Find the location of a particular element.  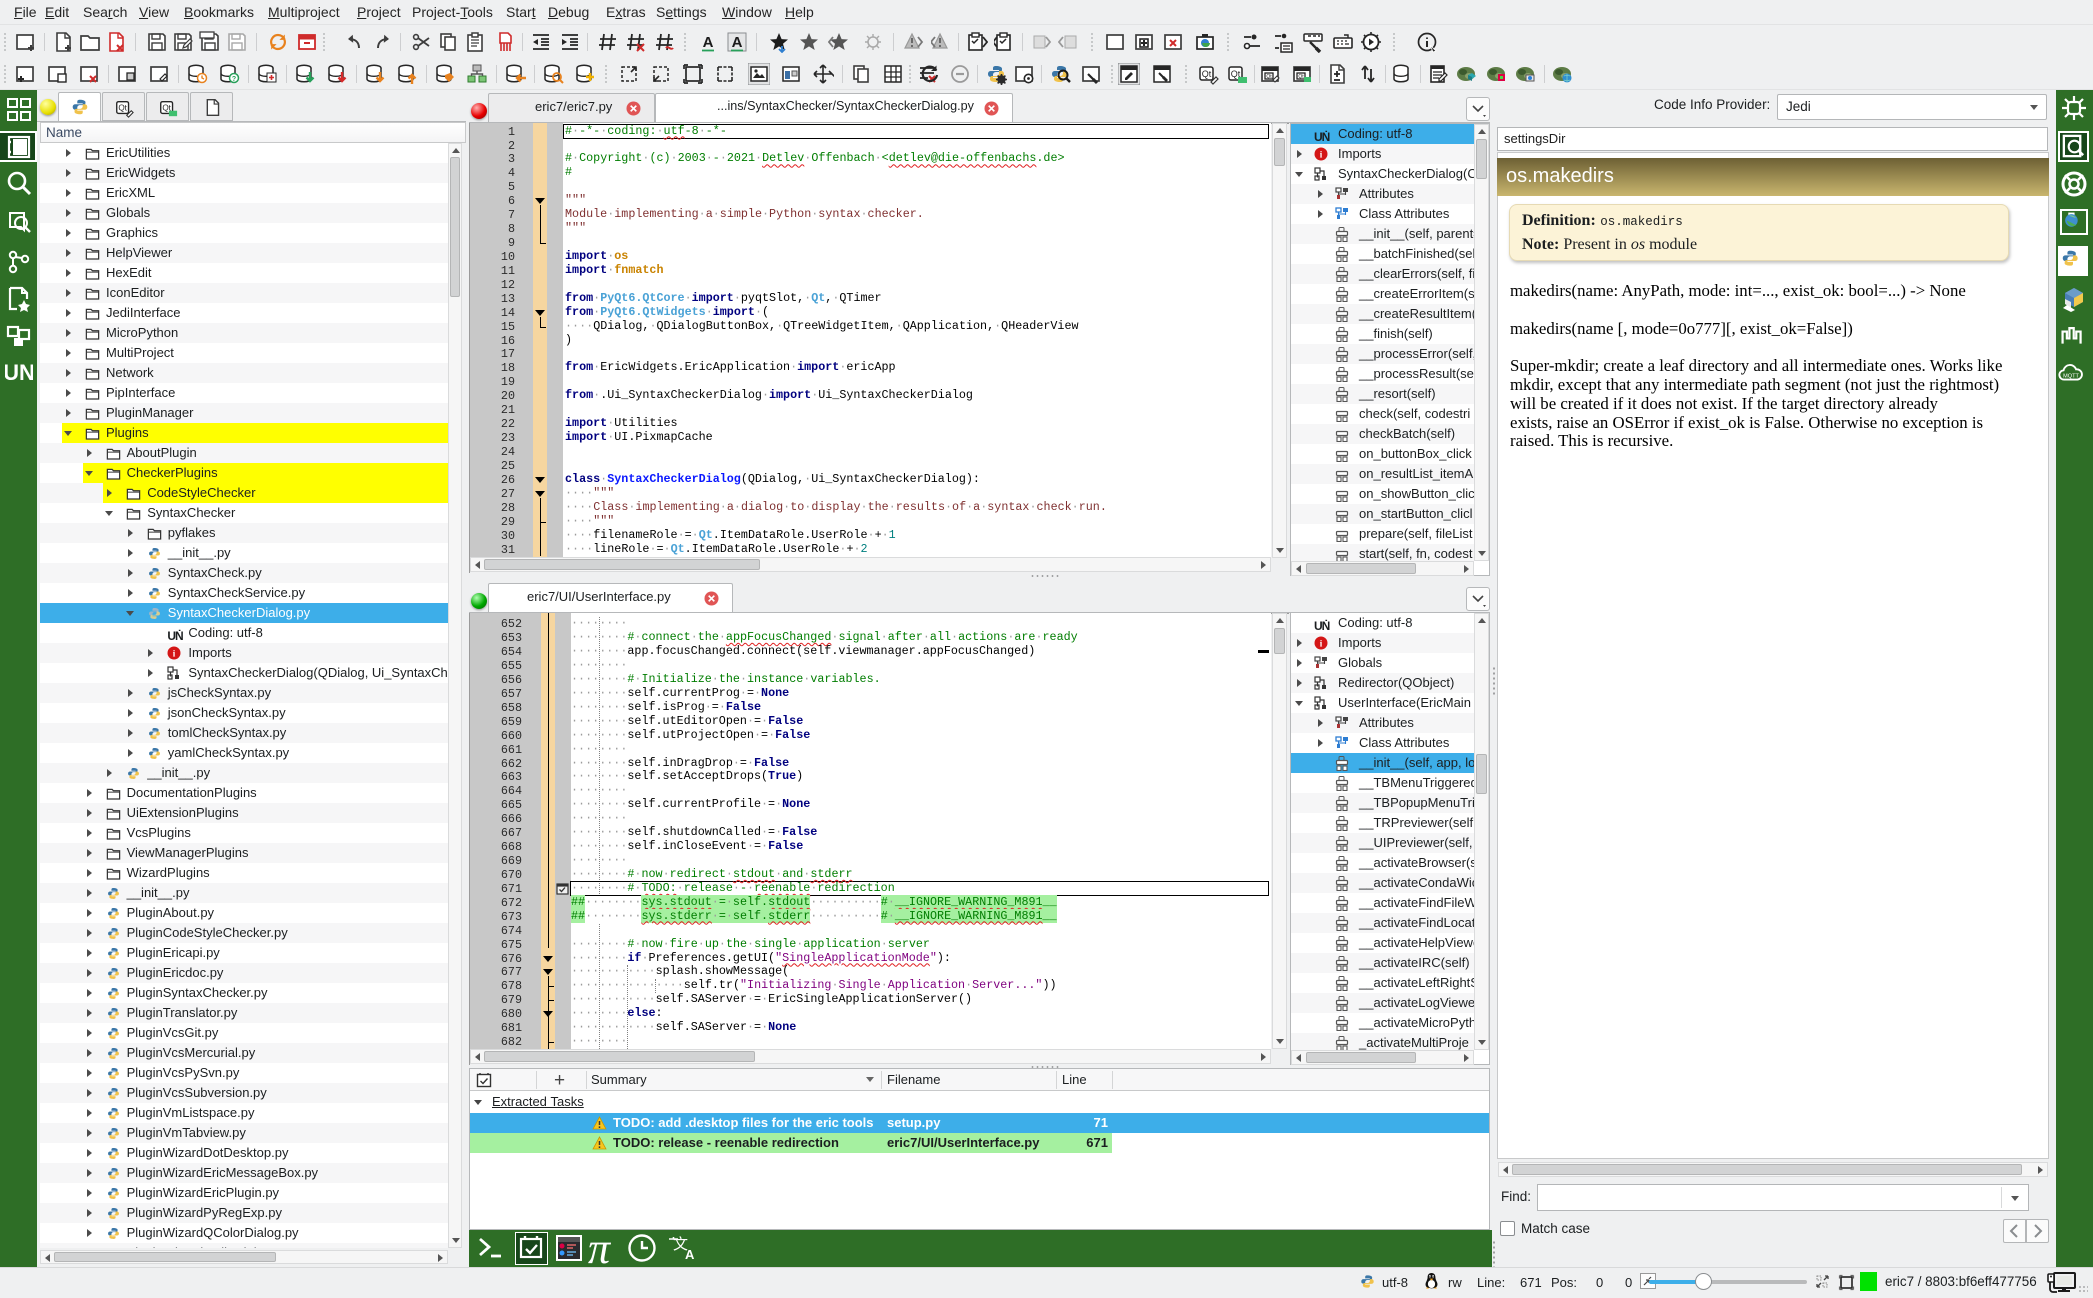

svg-text: UN is located at coordinates (19, 372).